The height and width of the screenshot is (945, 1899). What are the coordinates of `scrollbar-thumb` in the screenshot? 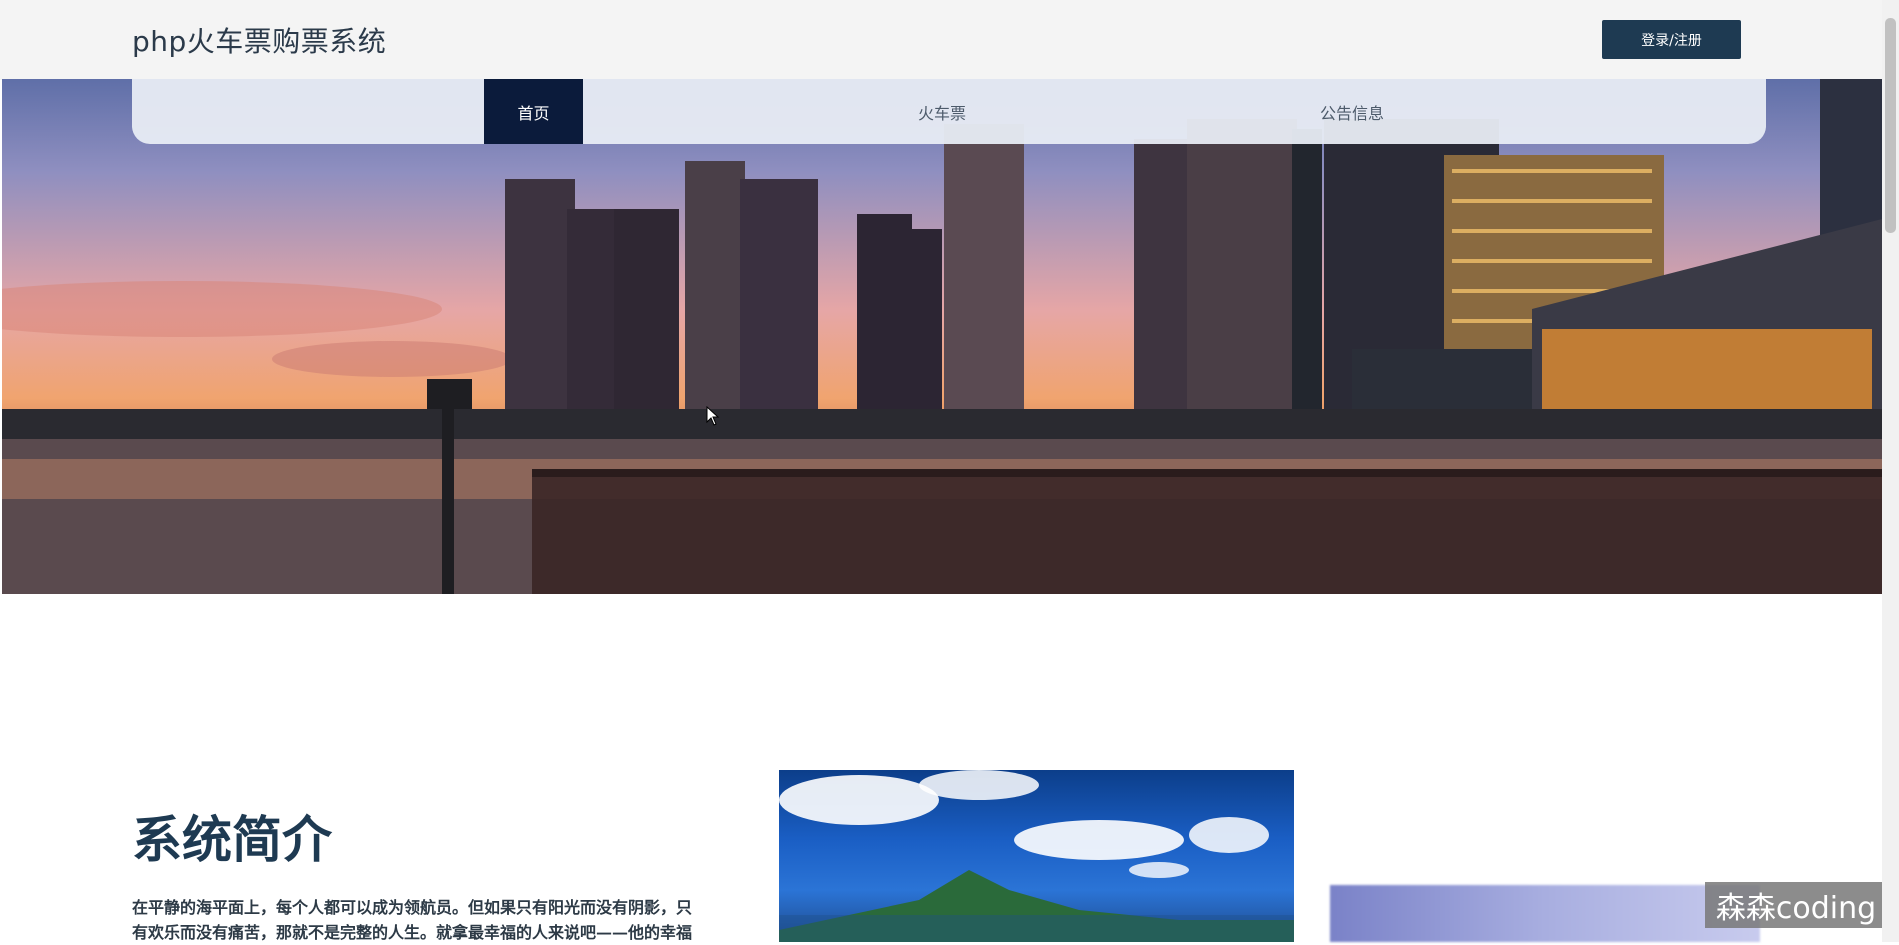 It's located at (1890, 125).